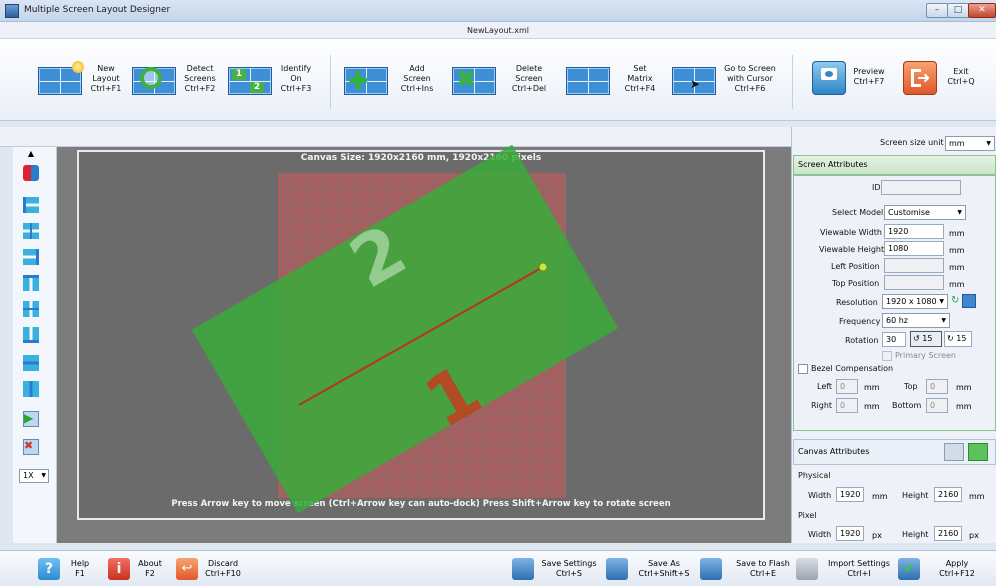 This screenshot has height=586, width=996. What do you see at coordinates (852, 249) in the screenshot?
I see `viewable-height-label: Viewable Height` at bounding box center [852, 249].